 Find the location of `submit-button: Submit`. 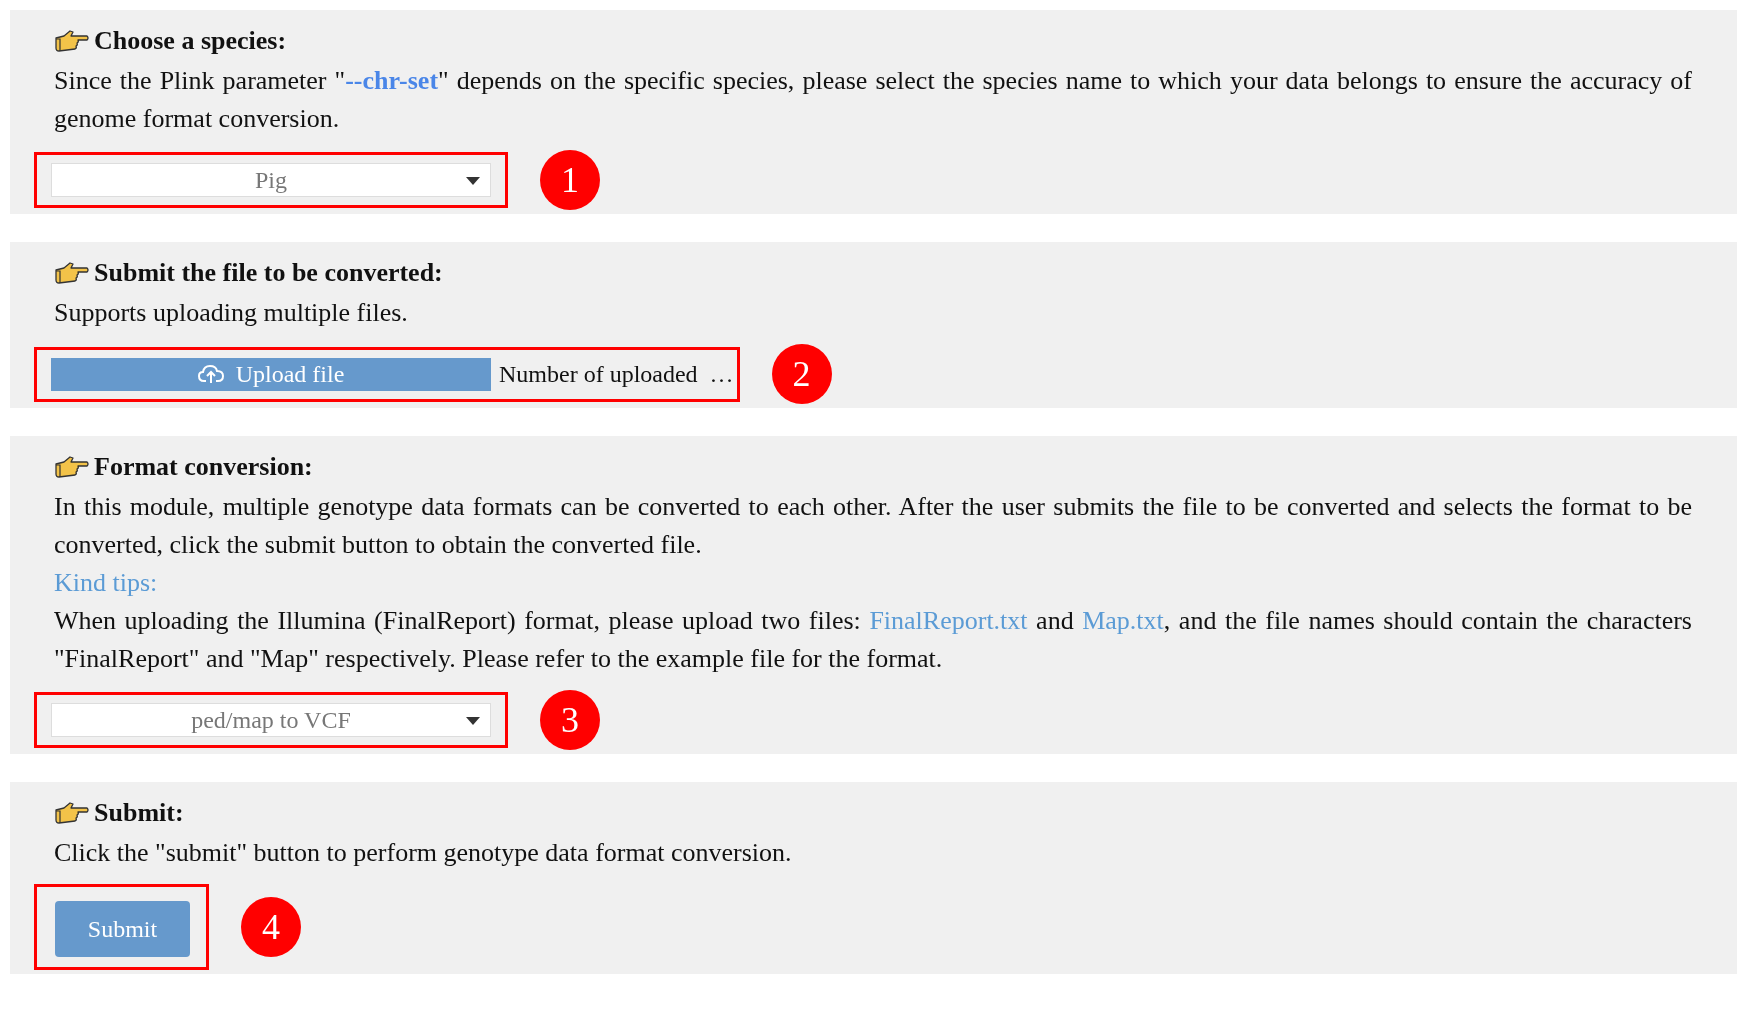

submit-button: Submit is located at coordinates (122, 929).